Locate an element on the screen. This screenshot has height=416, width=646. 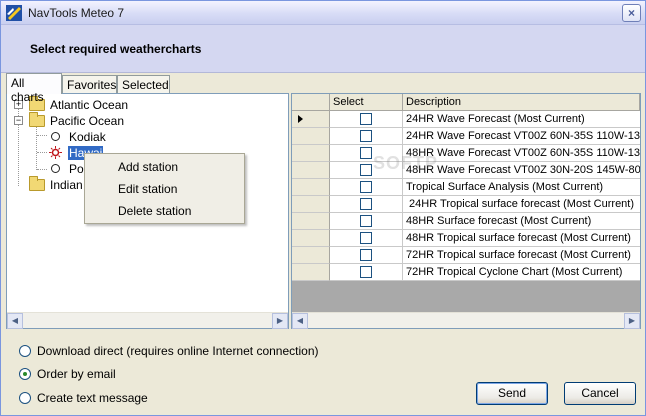
tree-item-pacific-ocean: − Pacific Ocean is located at coordinates (107, 120).